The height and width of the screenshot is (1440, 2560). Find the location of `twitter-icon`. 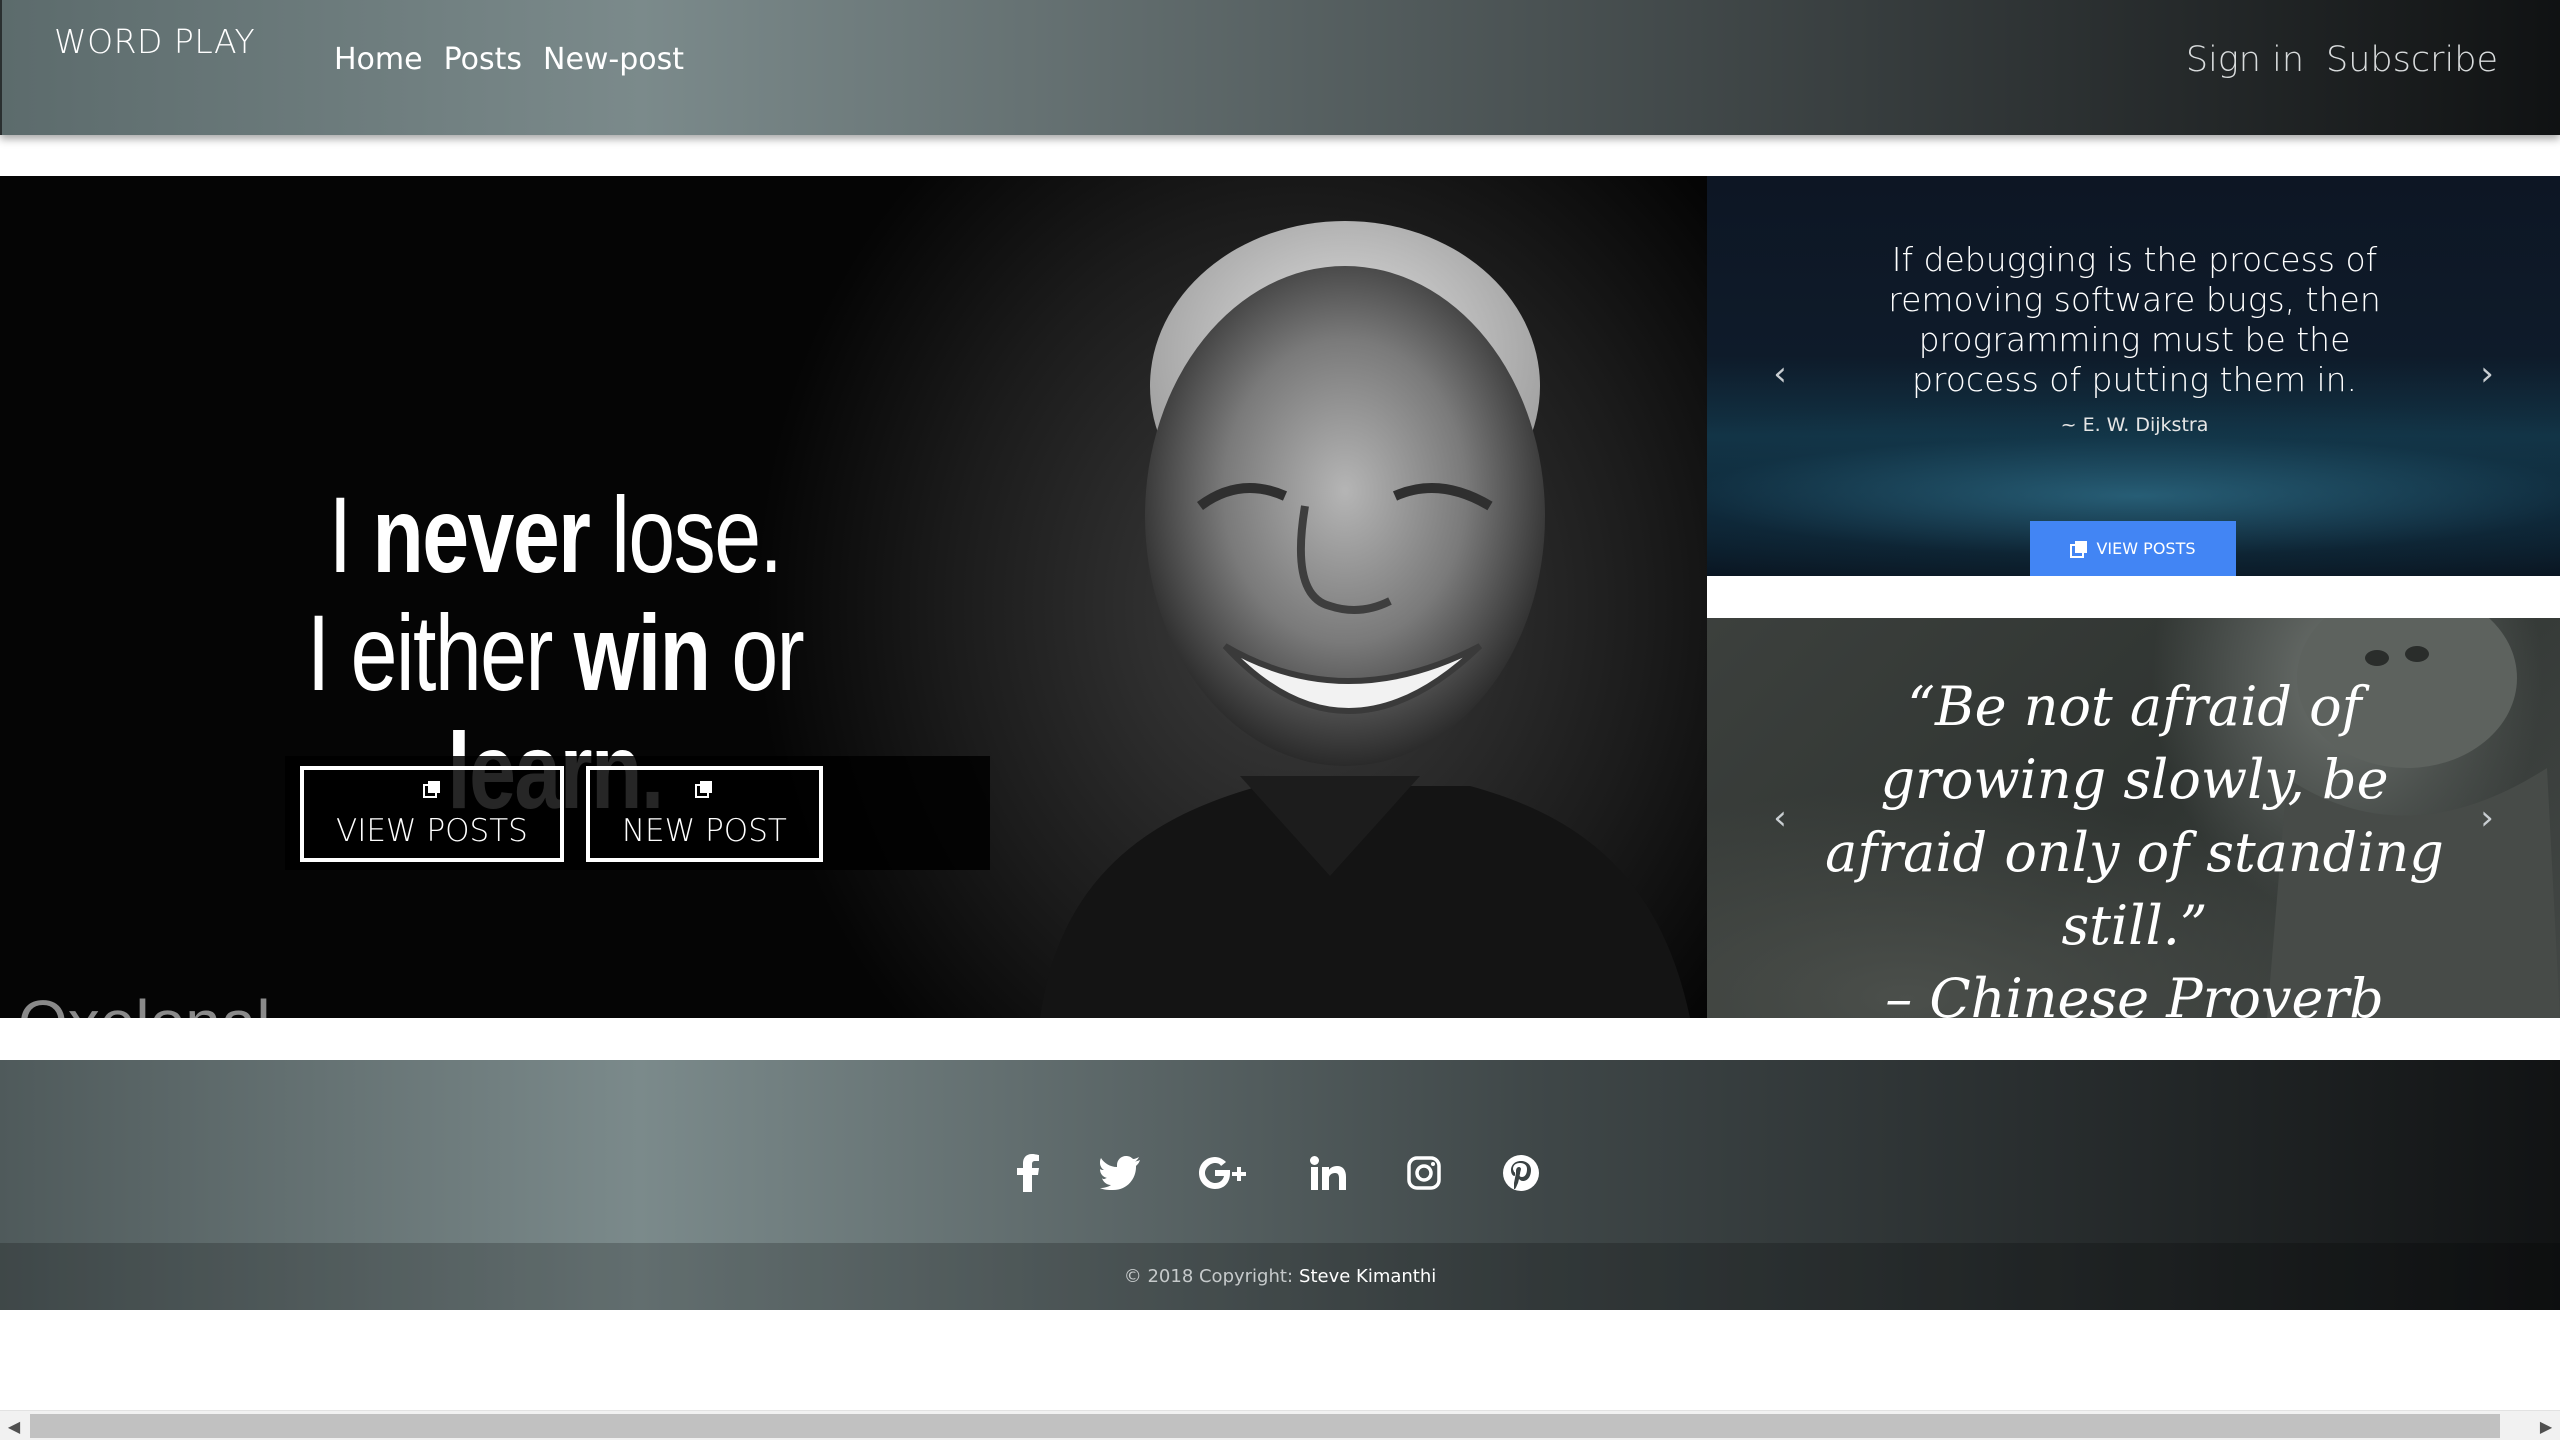

twitter-icon is located at coordinates (1120, 1173).